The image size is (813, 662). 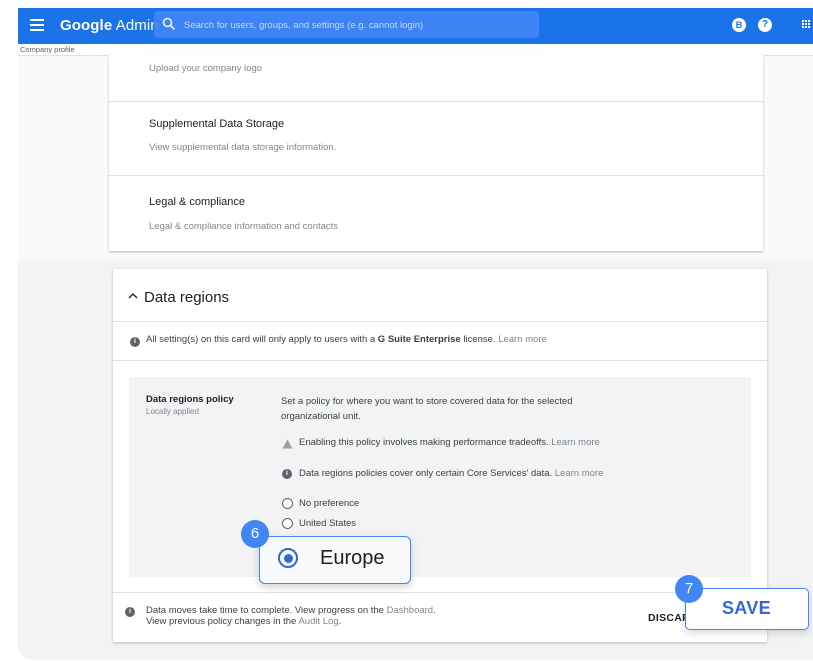 I want to click on app-brand: Google Admin, so click(x=109, y=25).